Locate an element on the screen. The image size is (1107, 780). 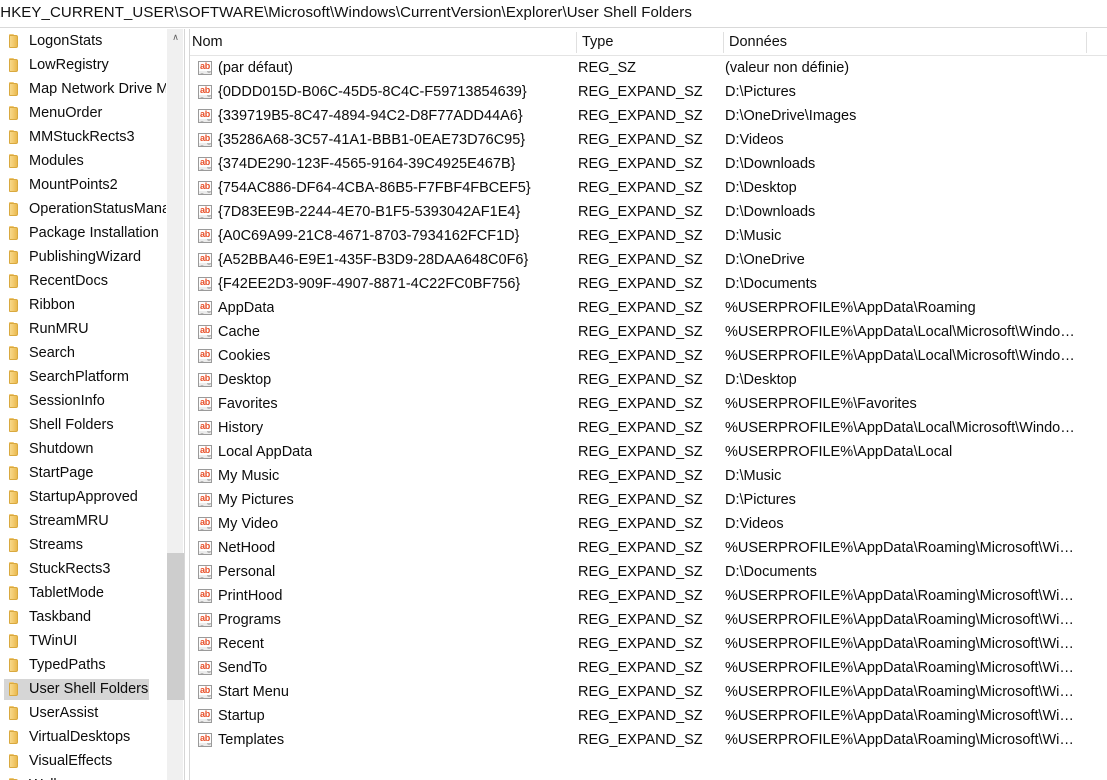
tree-item-label: LowRegistry is located at coordinates (69, 65).